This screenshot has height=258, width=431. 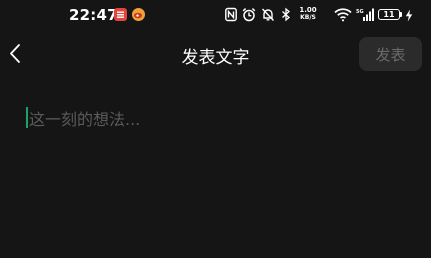 I want to click on nfc-icon, so click(x=231, y=14).